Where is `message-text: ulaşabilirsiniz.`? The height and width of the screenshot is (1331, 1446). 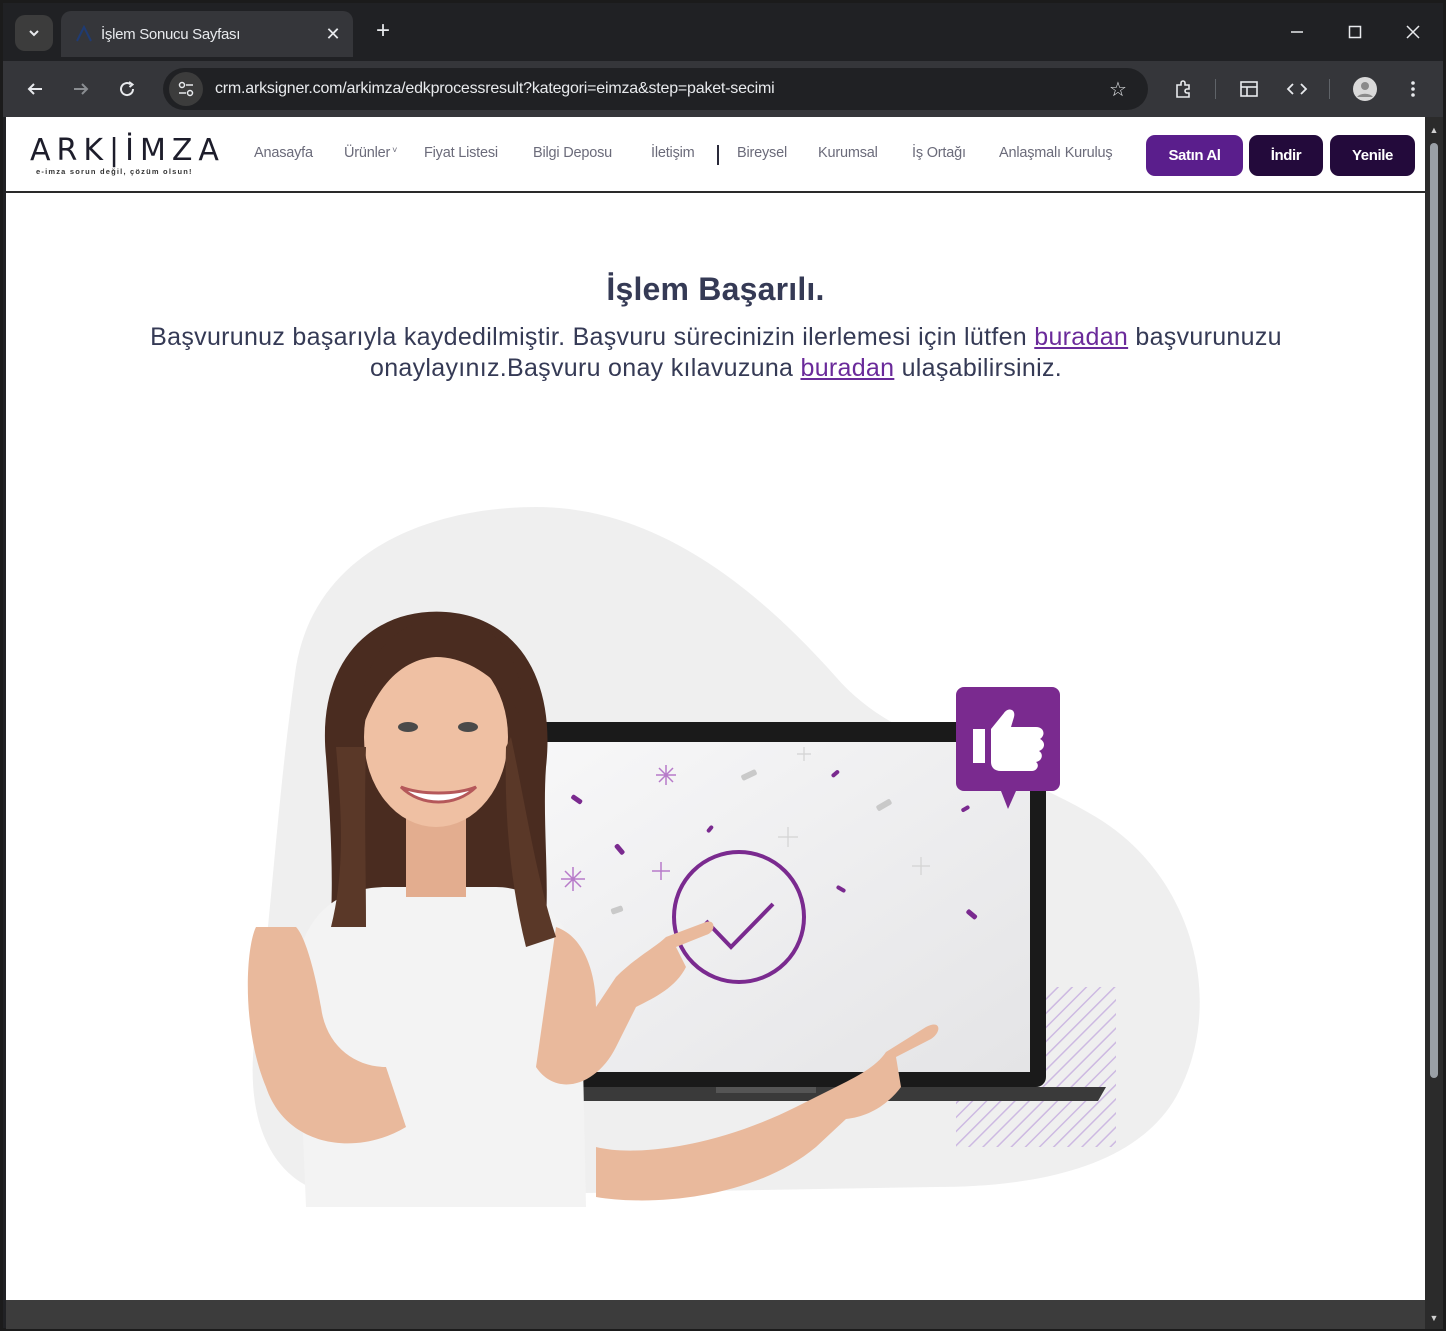
message-text: ulaşabilirsiniz. is located at coordinates (978, 368).